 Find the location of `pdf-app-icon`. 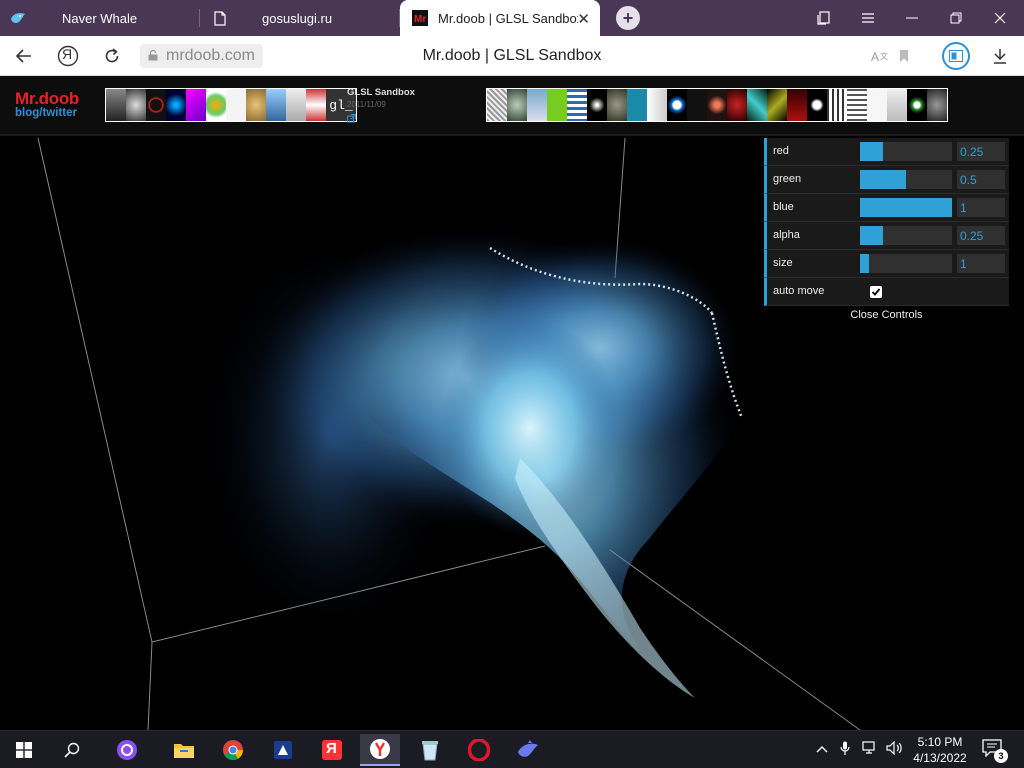

pdf-app-icon is located at coordinates (283, 750).